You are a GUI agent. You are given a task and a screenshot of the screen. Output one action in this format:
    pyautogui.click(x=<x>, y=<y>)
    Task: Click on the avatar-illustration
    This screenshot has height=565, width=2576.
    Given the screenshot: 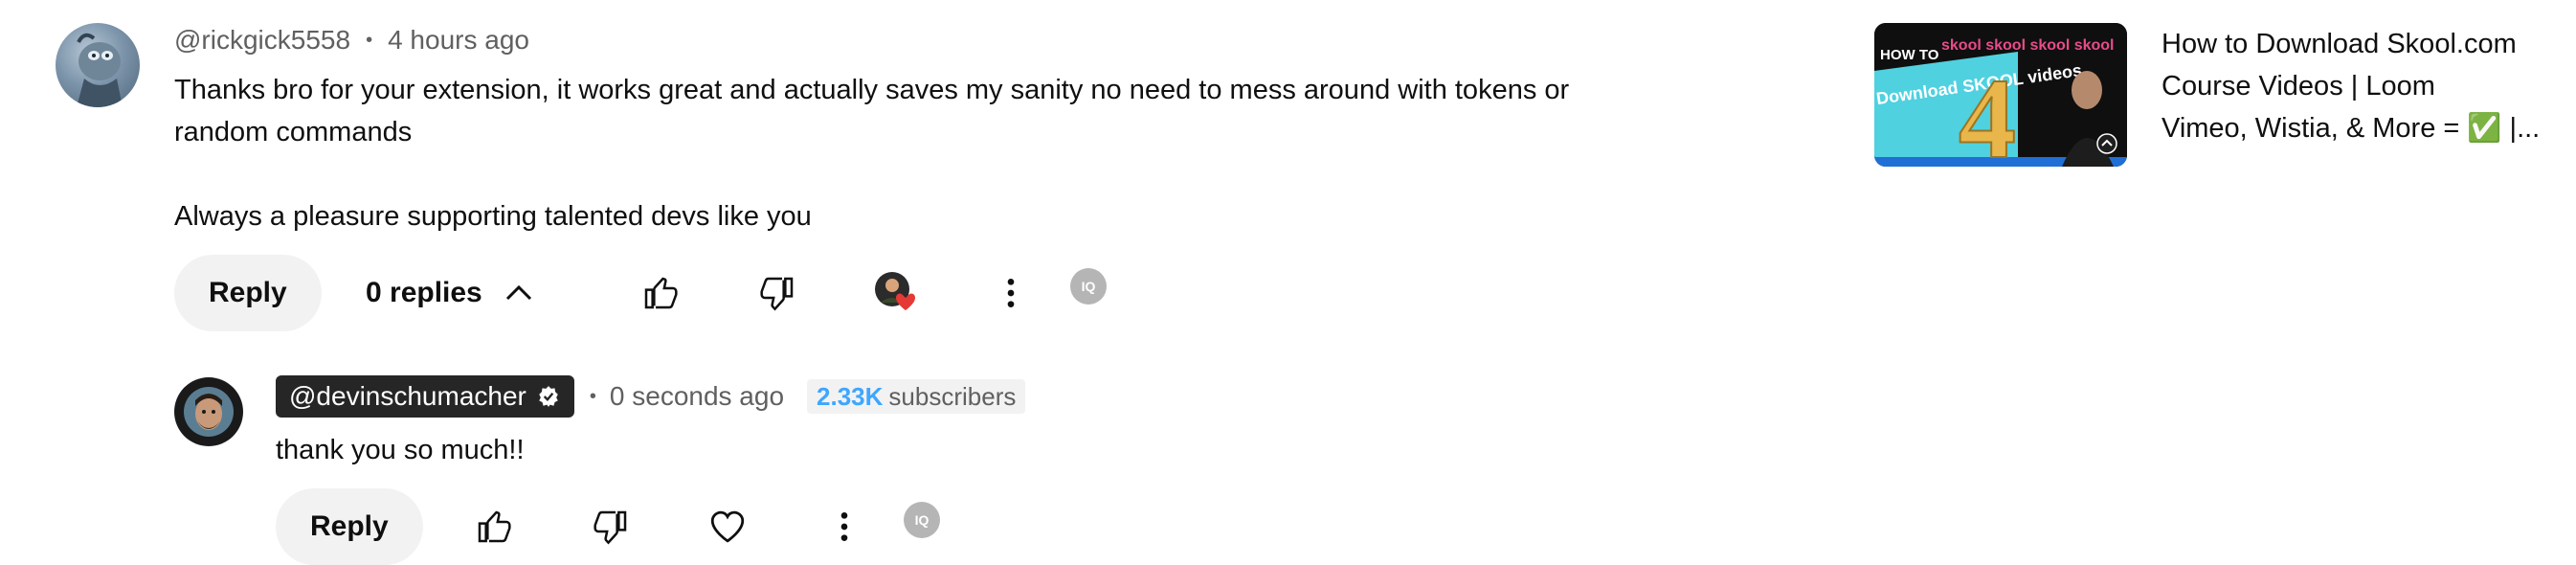 What is the action you would take?
    pyautogui.click(x=100, y=70)
    